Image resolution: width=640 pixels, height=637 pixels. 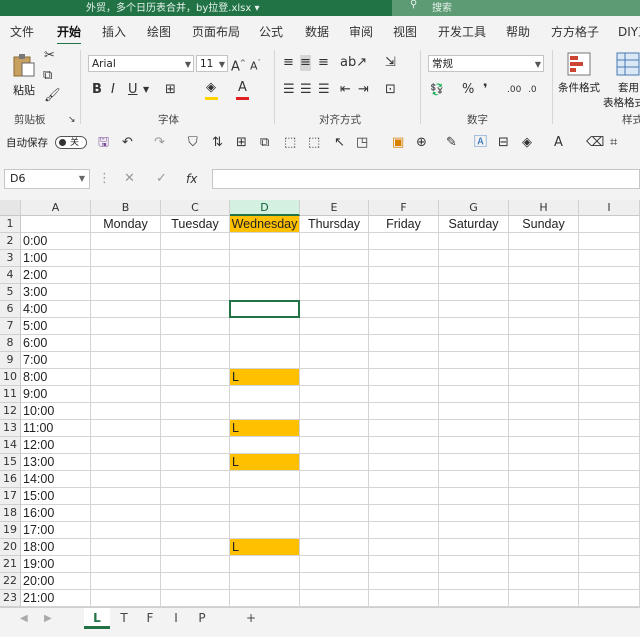 What do you see at coordinates (544, 598) in the screenshot?
I see `cell-h23` at bounding box center [544, 598].